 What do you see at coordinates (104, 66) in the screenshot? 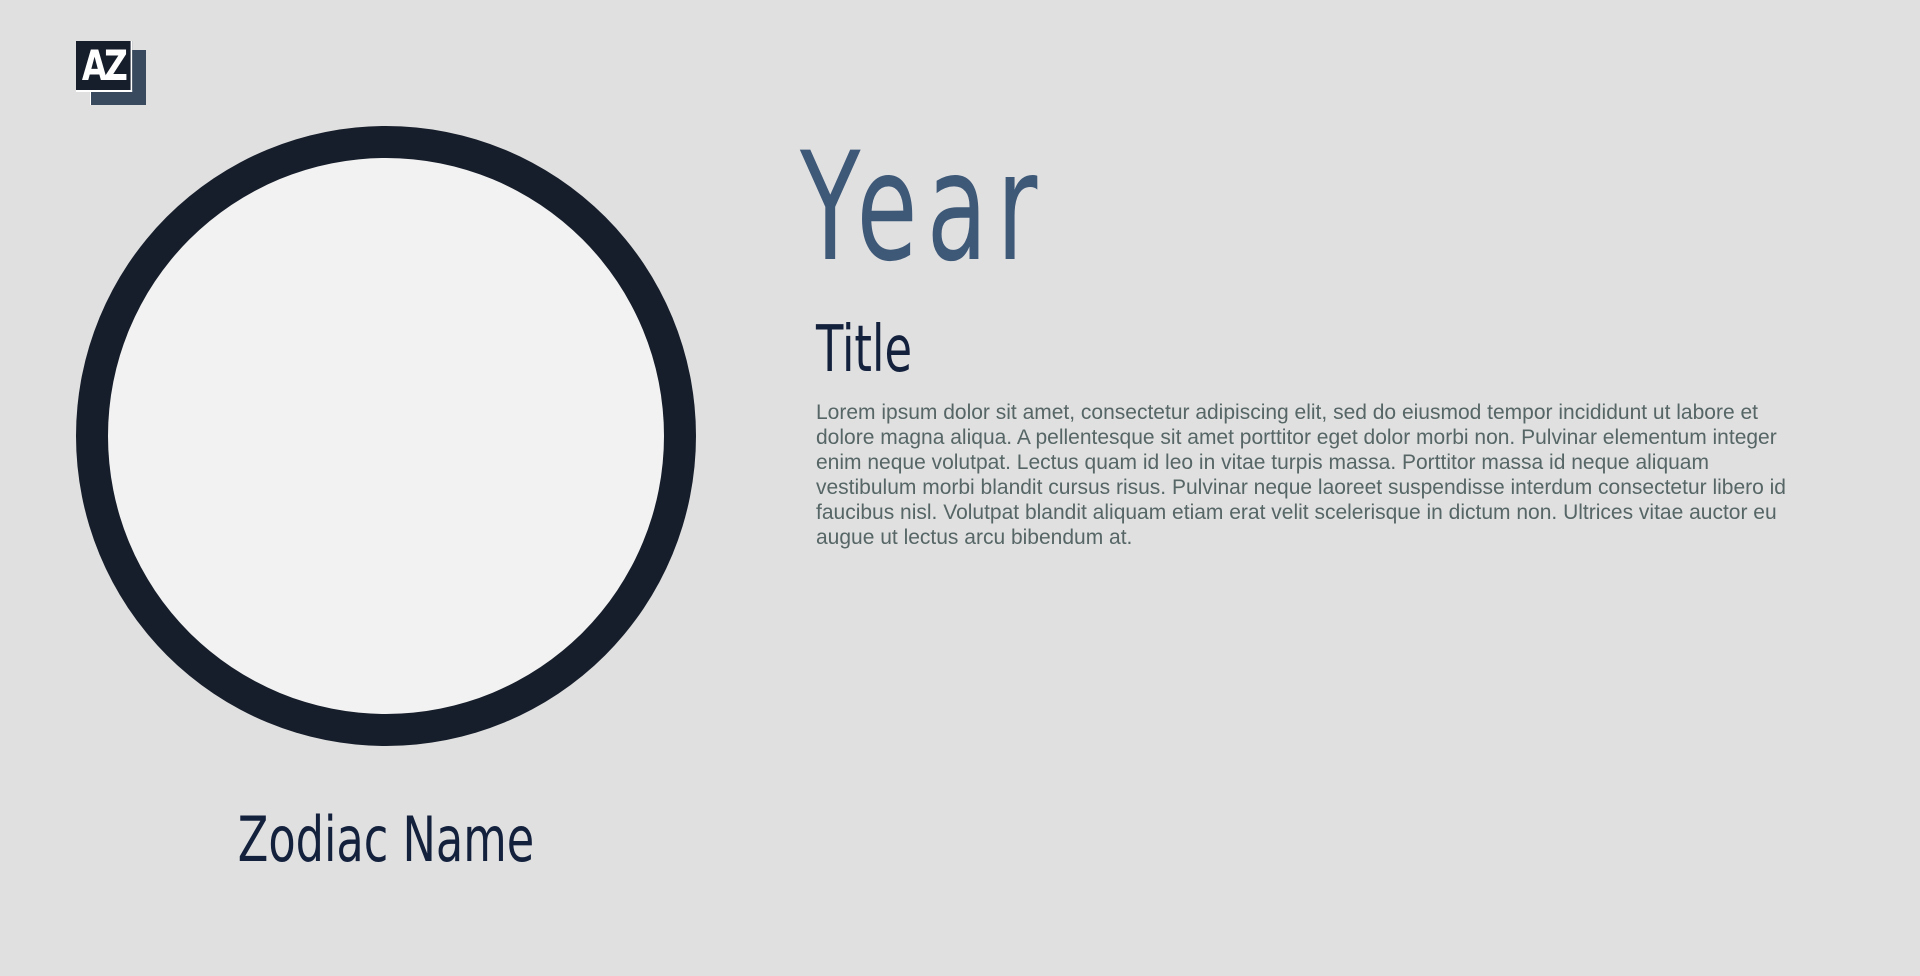
I see `logo-text: AZ` at bounding box center [104, 66].